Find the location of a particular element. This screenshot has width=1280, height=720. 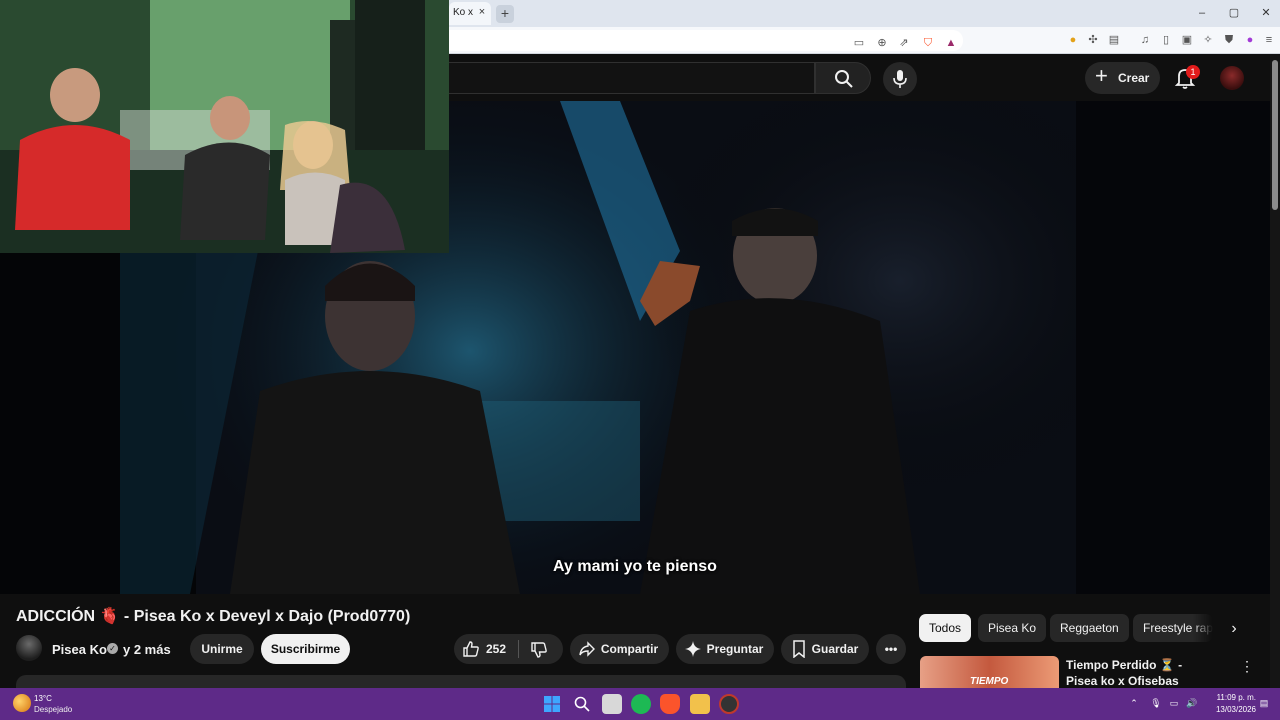

zoom-icon: ⊕ is located at coordinates (882, 43).